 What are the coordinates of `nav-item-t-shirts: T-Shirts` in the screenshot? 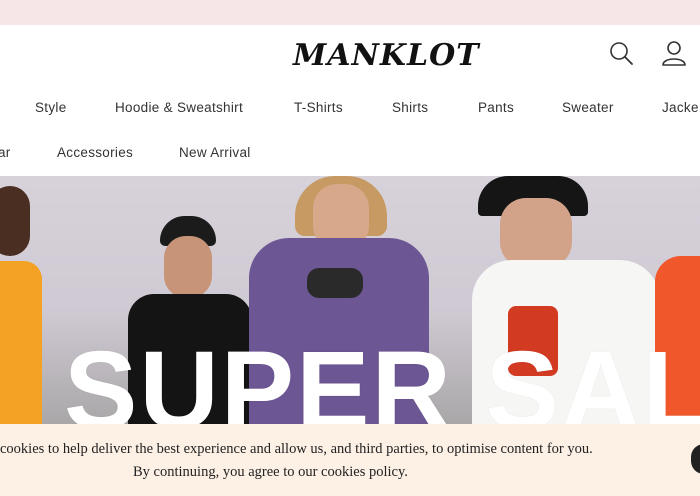 It's located at (318, 108).